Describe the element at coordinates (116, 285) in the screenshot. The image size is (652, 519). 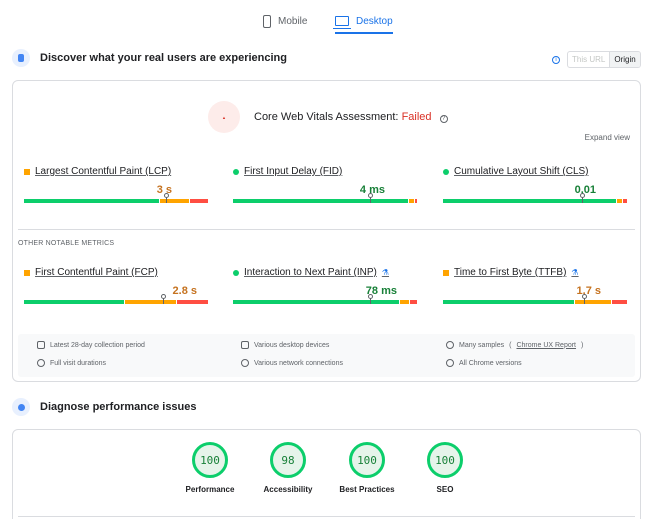
I see `metric-fcp: First Contentful Paint (FCP) 2.8 s` at that location.